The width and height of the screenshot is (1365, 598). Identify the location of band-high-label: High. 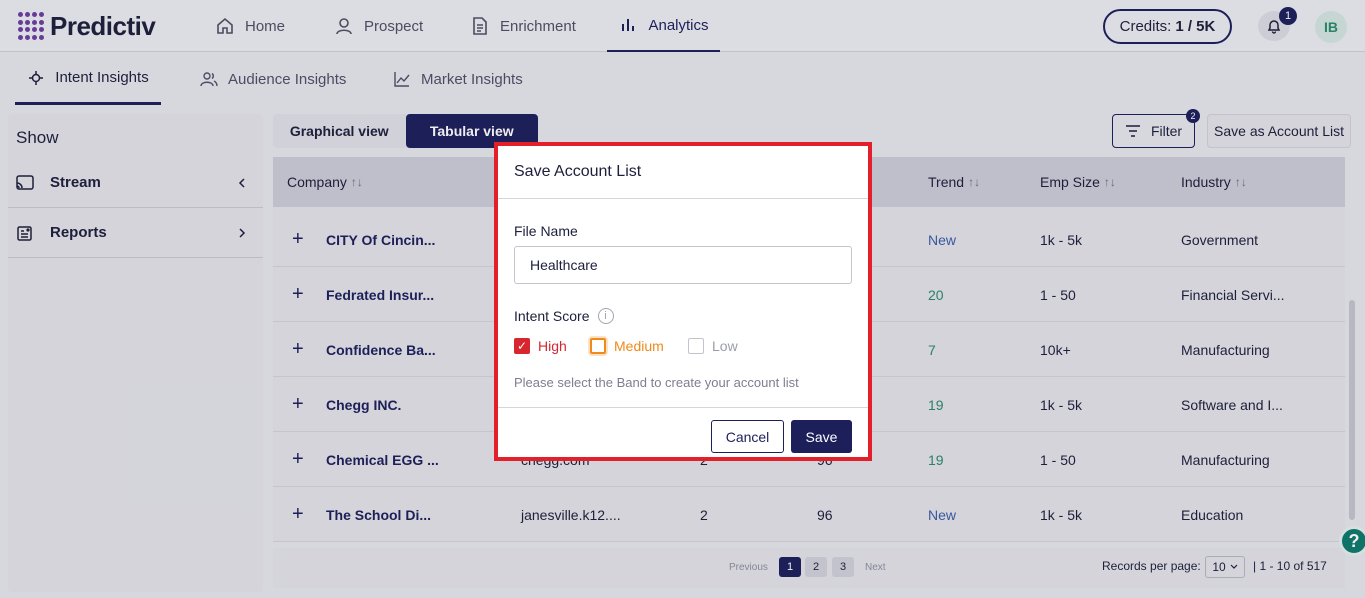
(552, 346).